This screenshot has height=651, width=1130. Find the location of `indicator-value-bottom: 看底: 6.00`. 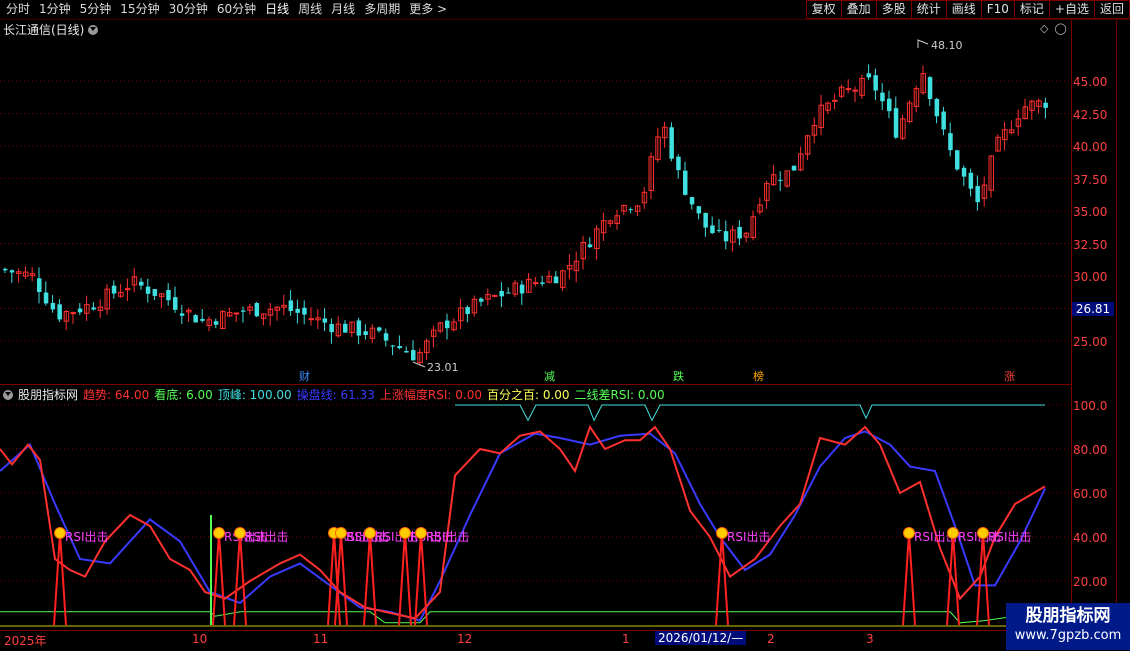

indicator-value-bottom: 看底: 6.00 is located at coordinates (183, 395).